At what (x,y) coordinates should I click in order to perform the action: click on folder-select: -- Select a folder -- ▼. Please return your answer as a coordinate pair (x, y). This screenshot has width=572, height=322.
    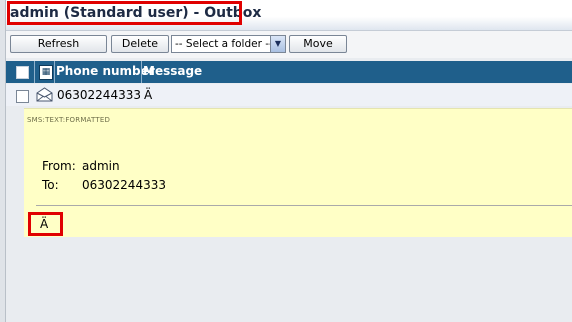
    Looking at the image, I should click on (228, 44).